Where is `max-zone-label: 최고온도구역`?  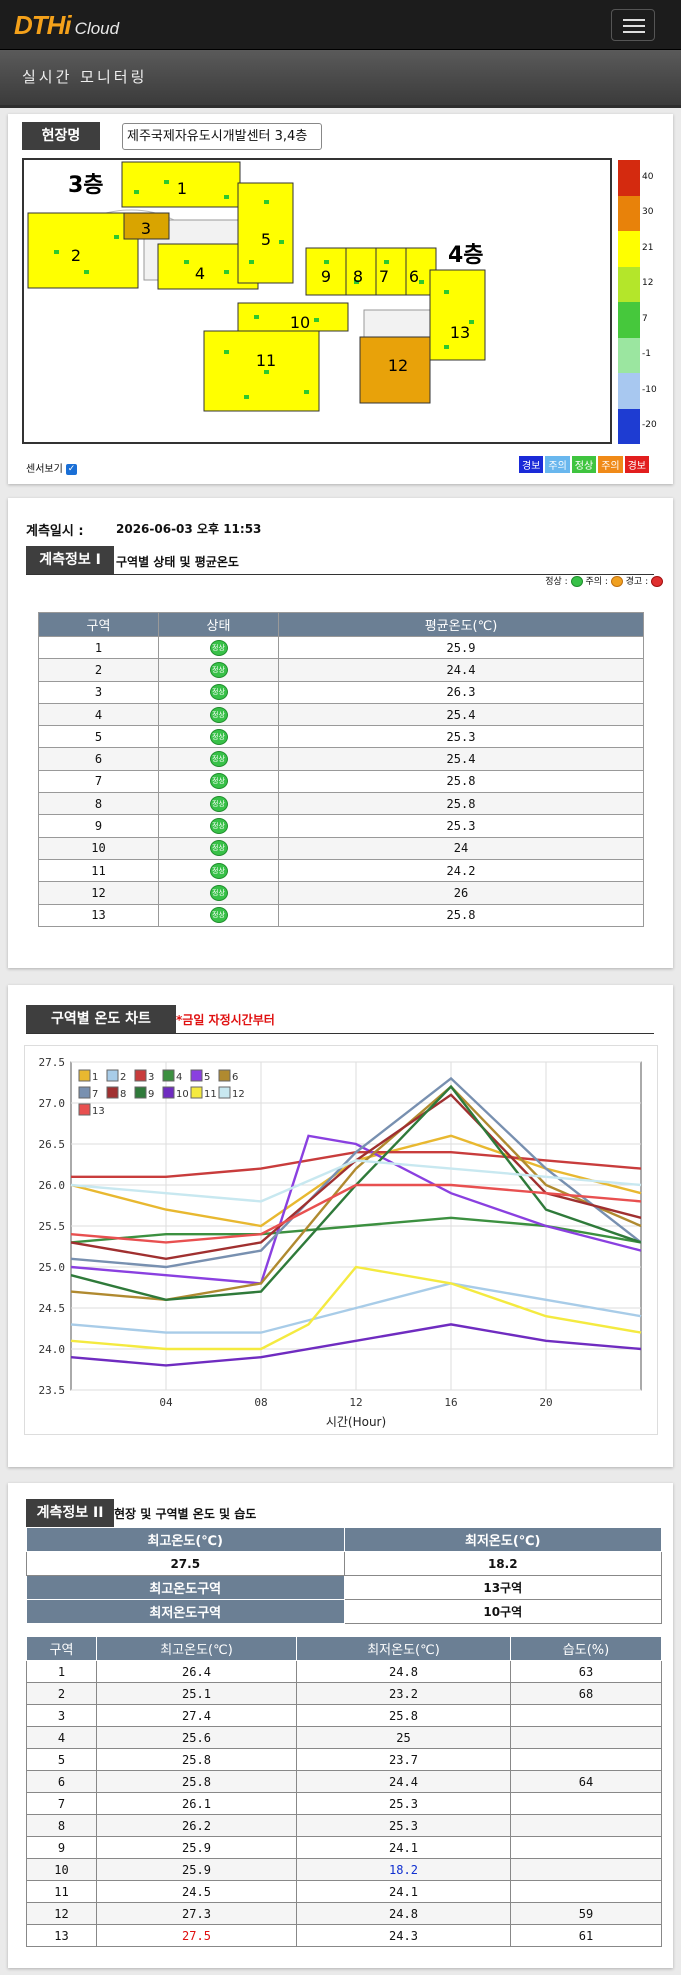
max-zone-label: 최고온도구역 is located at coordinates (185, 1587).